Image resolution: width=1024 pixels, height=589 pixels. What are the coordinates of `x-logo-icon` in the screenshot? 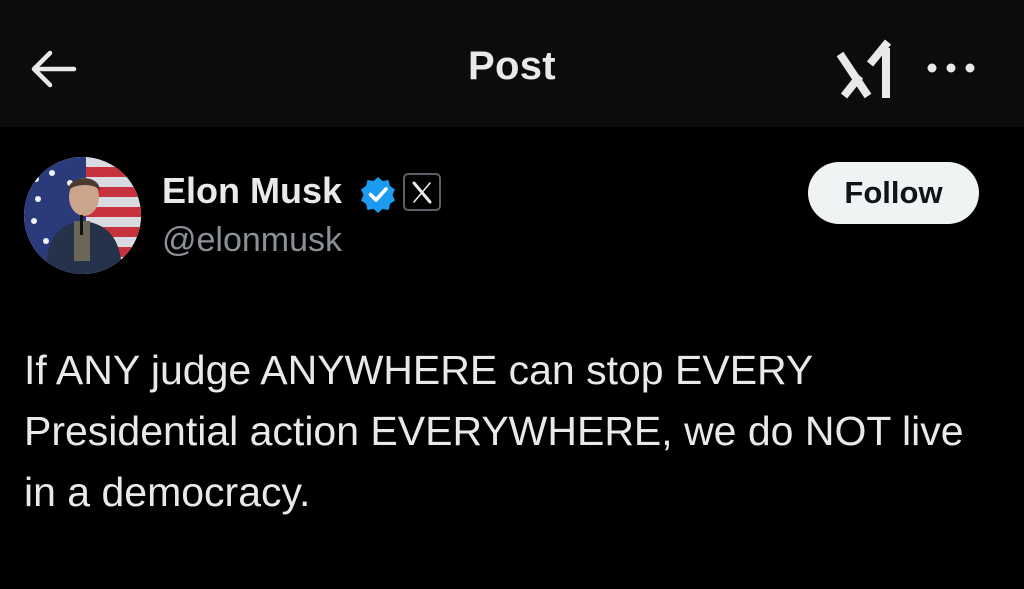 It's located at (422, 192).